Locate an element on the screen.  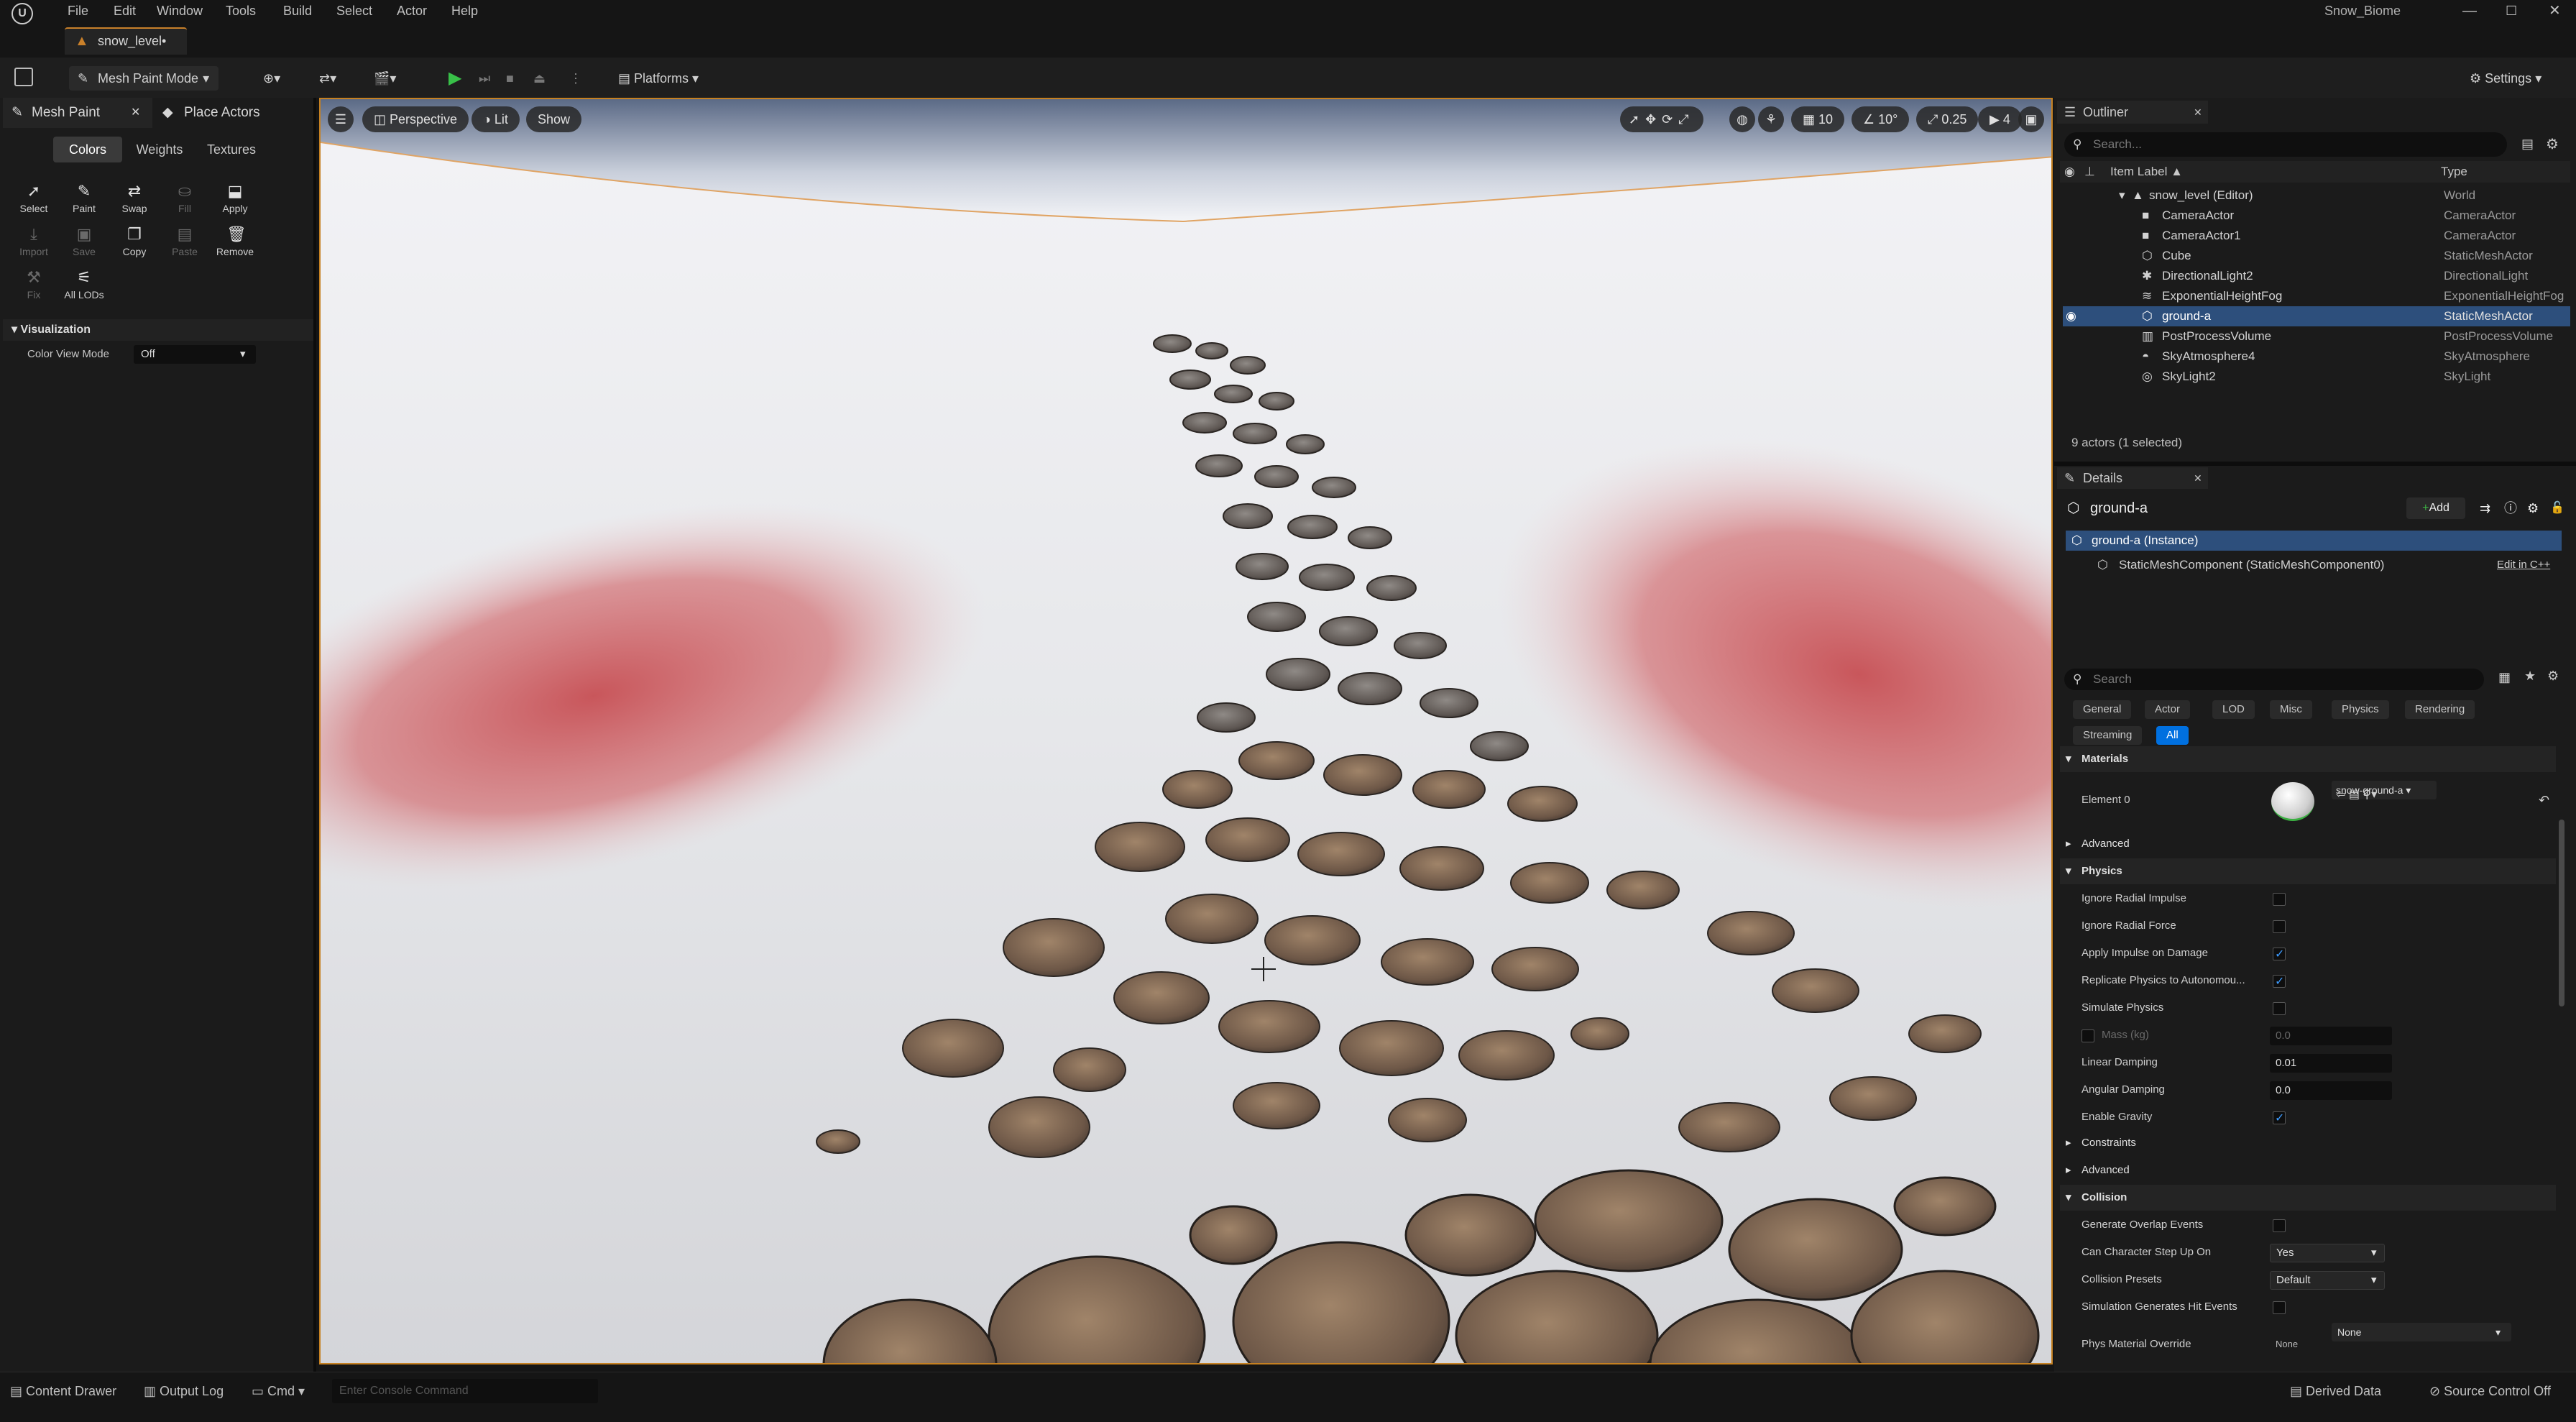
tool-remove: 🗑 Remove is located at coordinates (235, 242).